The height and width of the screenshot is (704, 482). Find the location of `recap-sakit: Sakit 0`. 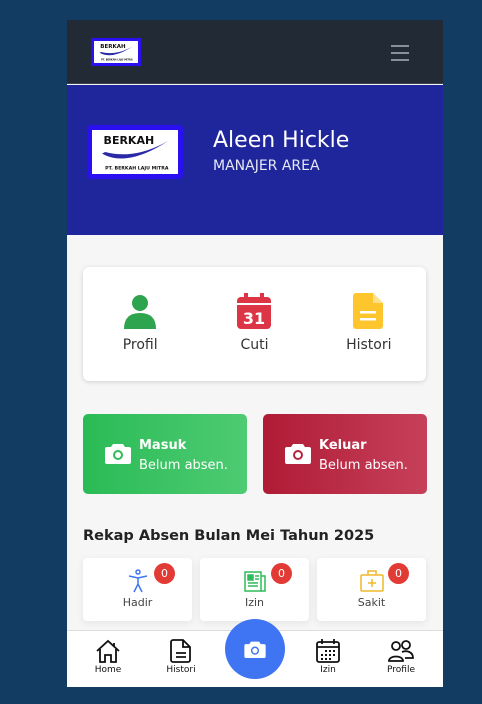

recap-sakit: Sakit 0 is located at coordinates (371, 589).